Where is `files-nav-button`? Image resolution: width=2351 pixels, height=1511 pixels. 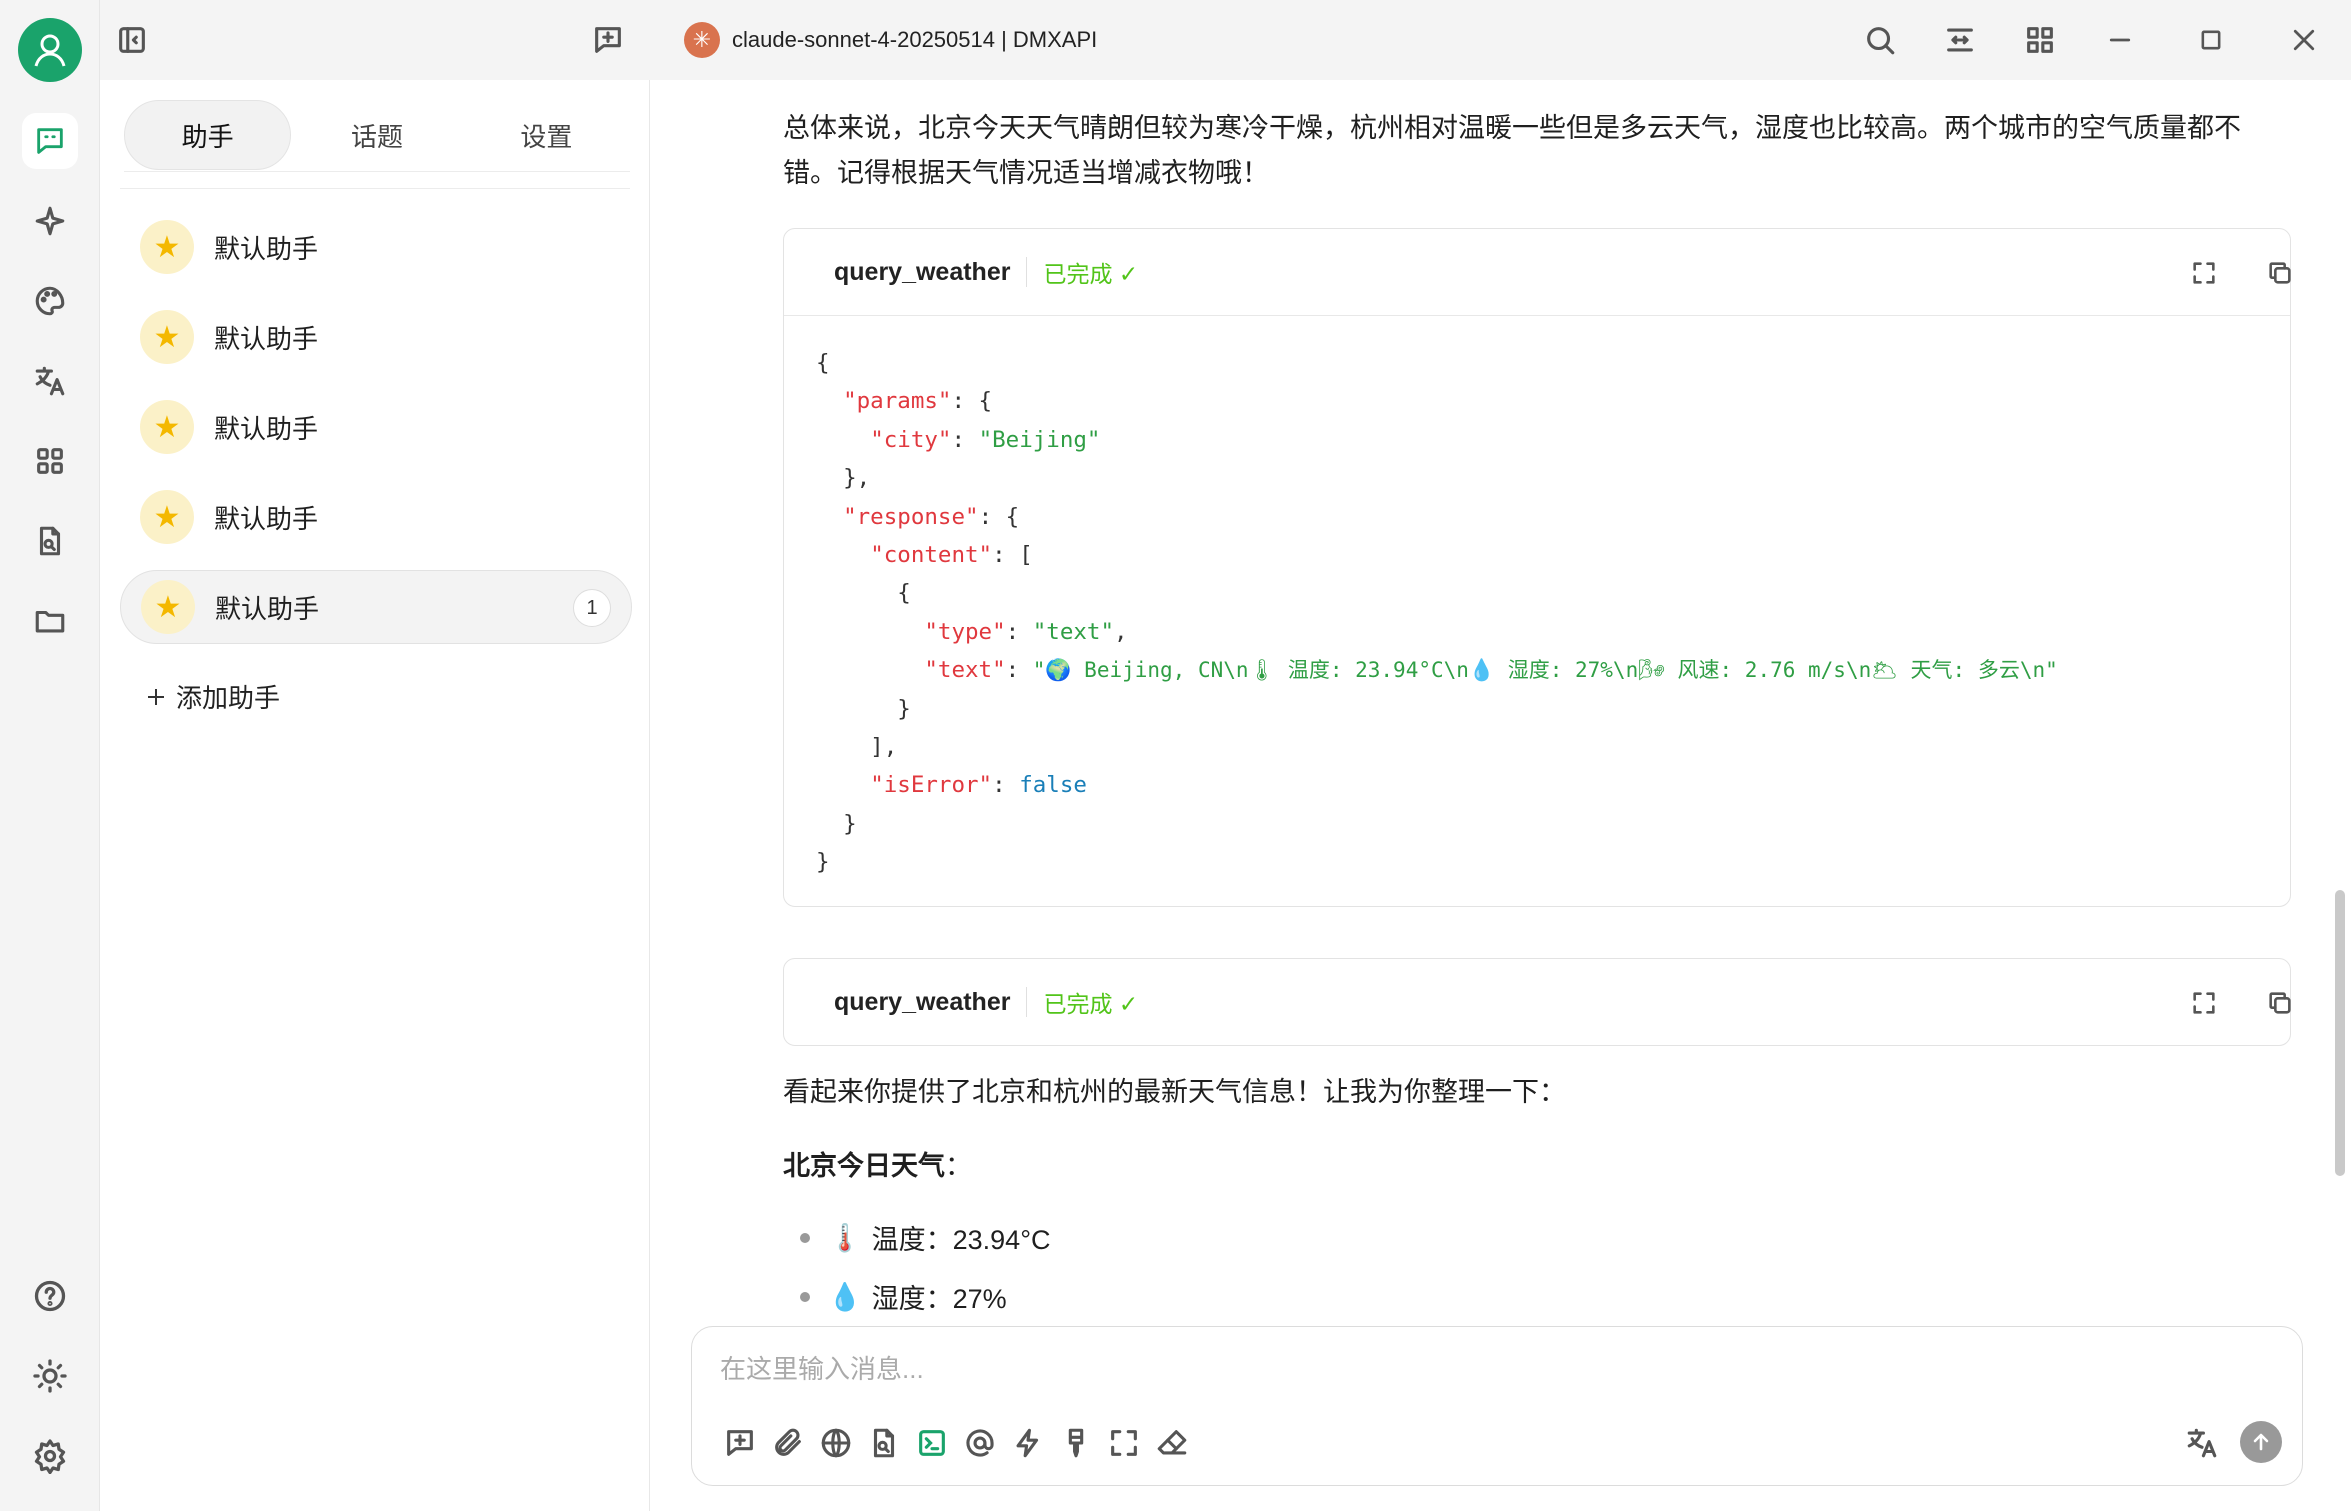
files-nav-button is located at coordinates (50, 541).